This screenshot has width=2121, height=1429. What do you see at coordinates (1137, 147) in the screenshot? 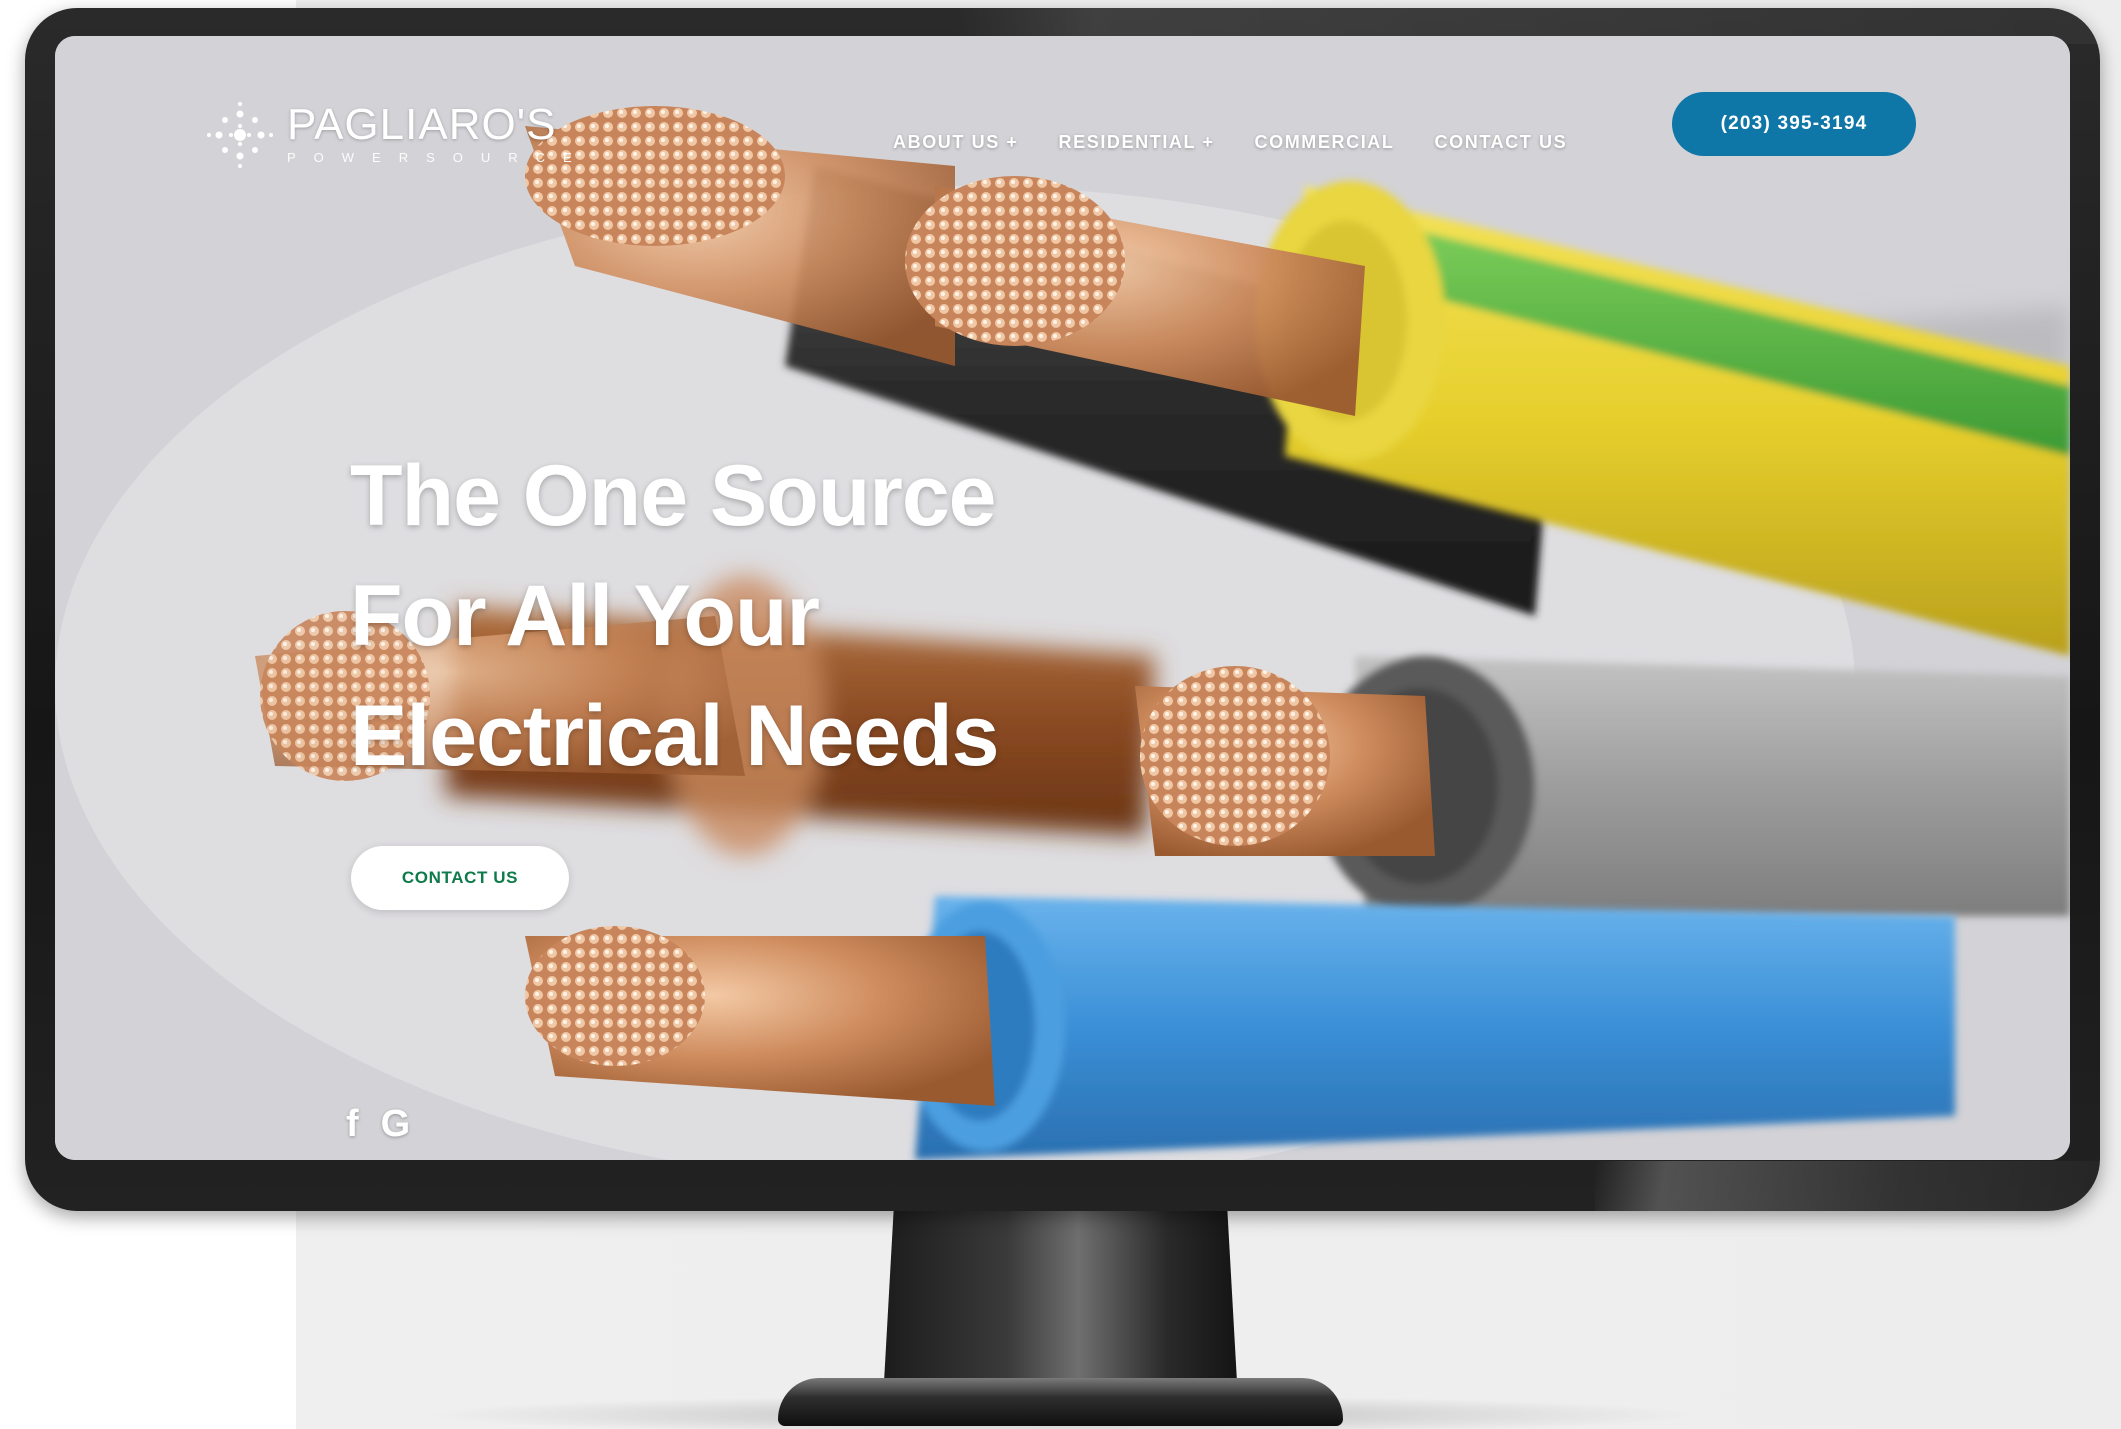
I see `nav-residential: RESIDENTIAL +` at bounding box center [1137, 147].